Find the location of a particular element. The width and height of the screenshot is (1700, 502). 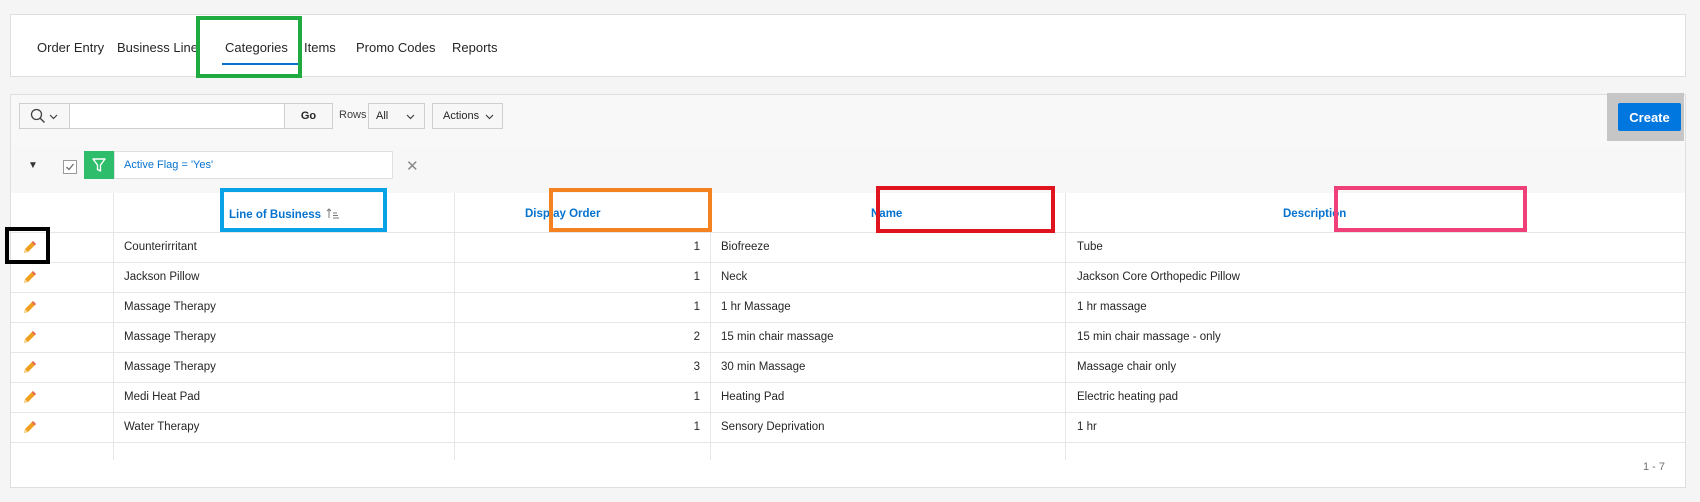

search-bar: Go is located at coordinates (176, 116).